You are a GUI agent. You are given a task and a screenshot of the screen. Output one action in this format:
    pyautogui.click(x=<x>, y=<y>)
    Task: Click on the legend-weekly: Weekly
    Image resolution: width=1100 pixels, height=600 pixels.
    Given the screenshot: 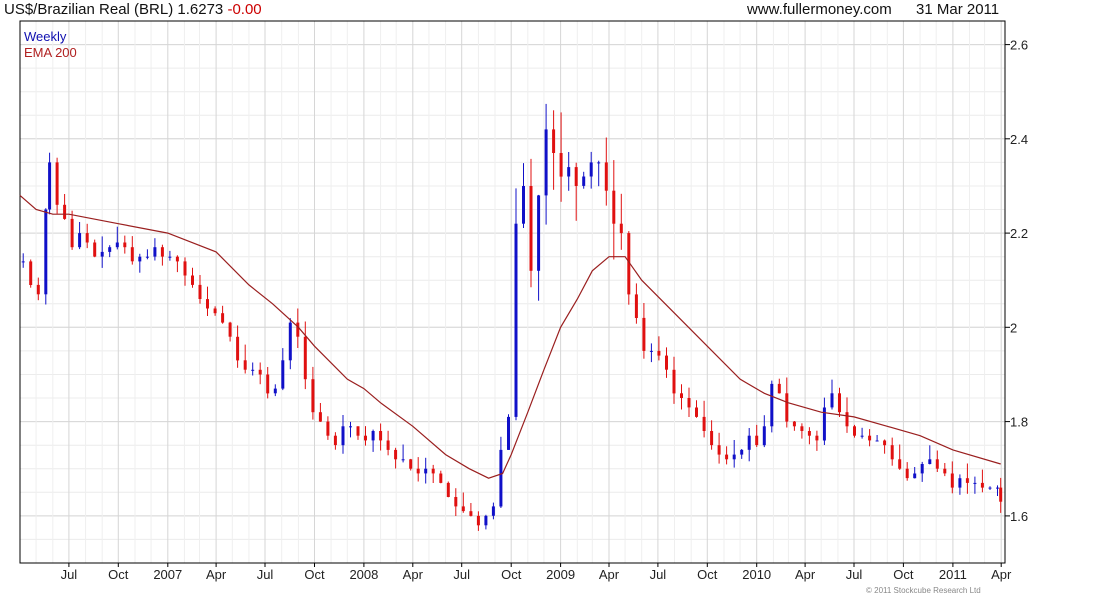 What is the action you would take?
    pyautogui.click(x=45, y=36)
    